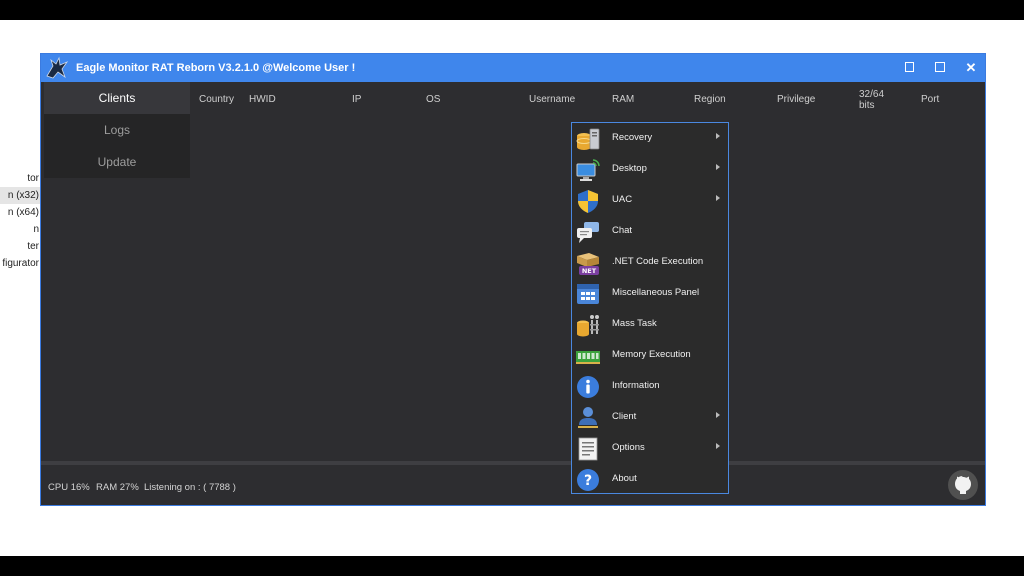 This screenshot has width=1024, height=576. I want to click on sidebar-item-logs: Logs, so click(117, 130).